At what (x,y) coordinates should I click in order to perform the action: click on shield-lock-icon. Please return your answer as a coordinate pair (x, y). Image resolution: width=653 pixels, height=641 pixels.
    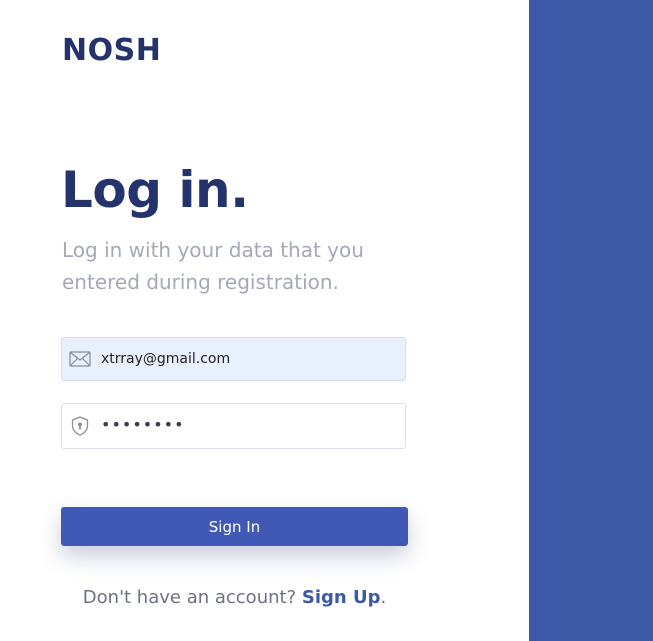
    Looking at the image, I should click on (80, 426).